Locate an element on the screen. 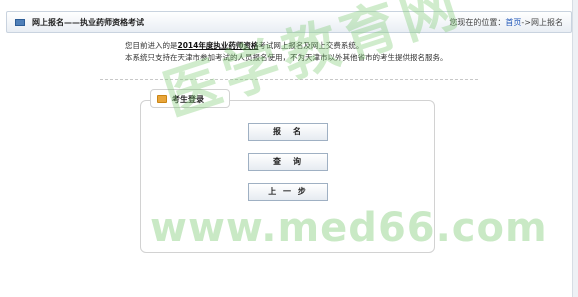 This screenshot has width=578, height=297. intro-line-1-emphasis: 2014年度执业药师资格 is located at coordinates (218, 45).